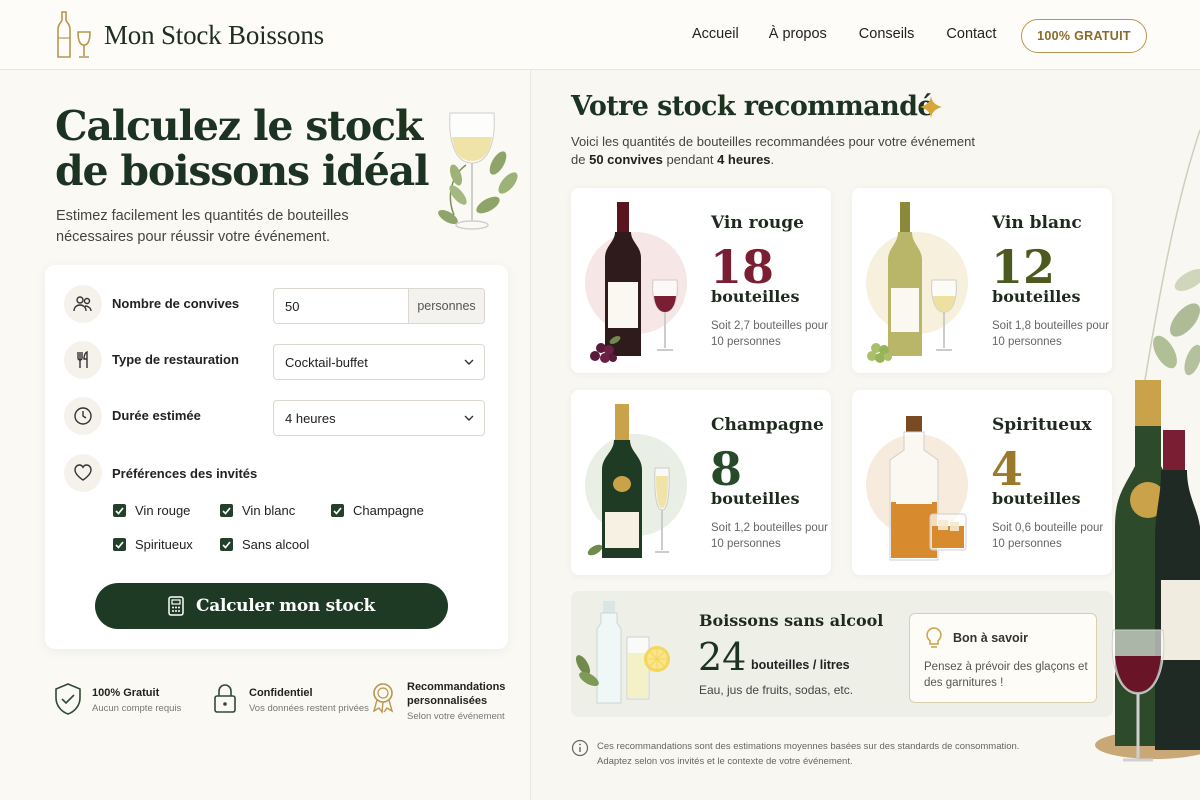 The image size is (1200, 800). I want to click on nav-accueil: Accueil, so click(715, 34).